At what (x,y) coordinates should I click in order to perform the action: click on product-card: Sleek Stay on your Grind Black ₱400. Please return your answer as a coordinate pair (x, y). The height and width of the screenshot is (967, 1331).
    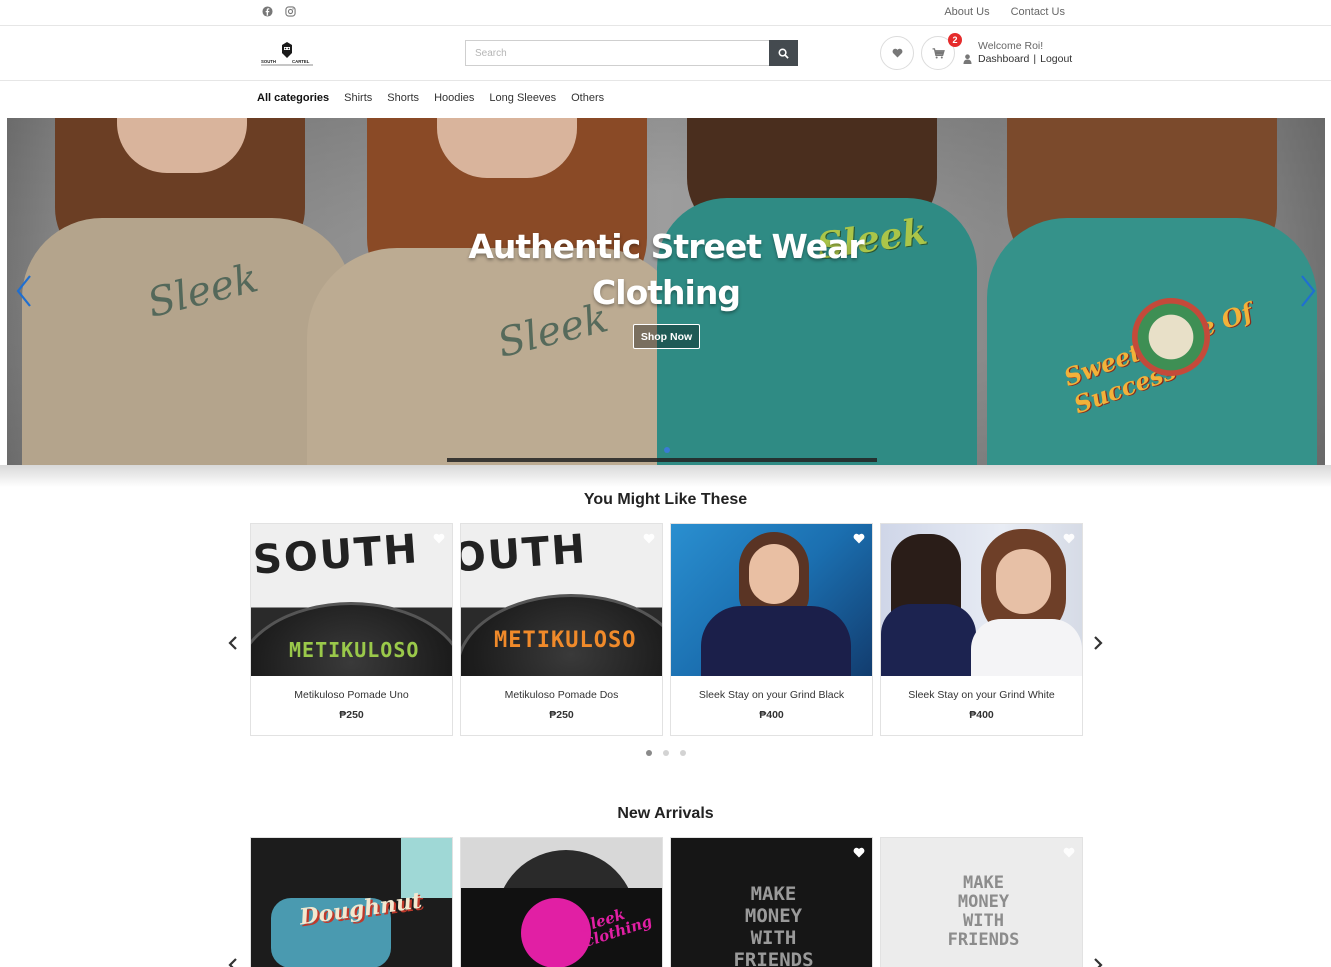
    Looking at the image, I should click on (771, 629).